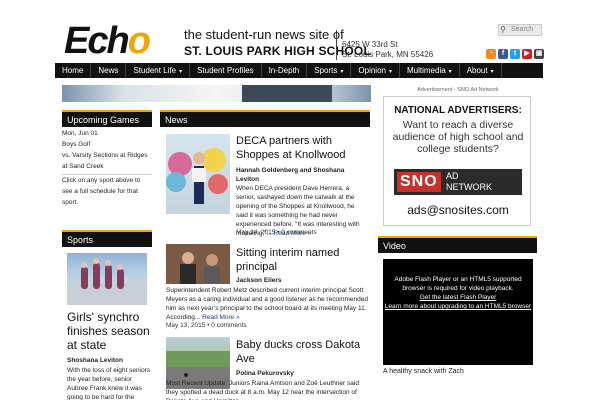  Describe the element at coordinates (515, 54) in the screenshot. I see `twitter-icon: t` at that location.